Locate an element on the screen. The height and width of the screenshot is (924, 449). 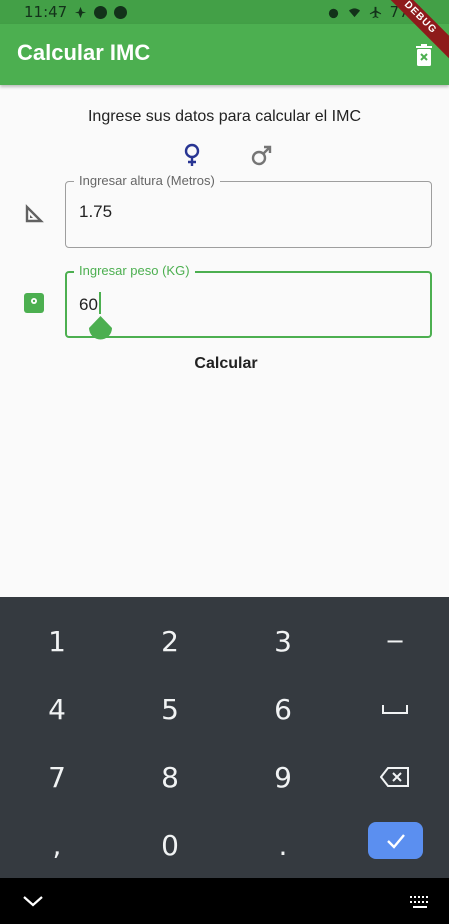
weight-field-text: 60 is located at coordinates (88, 304).